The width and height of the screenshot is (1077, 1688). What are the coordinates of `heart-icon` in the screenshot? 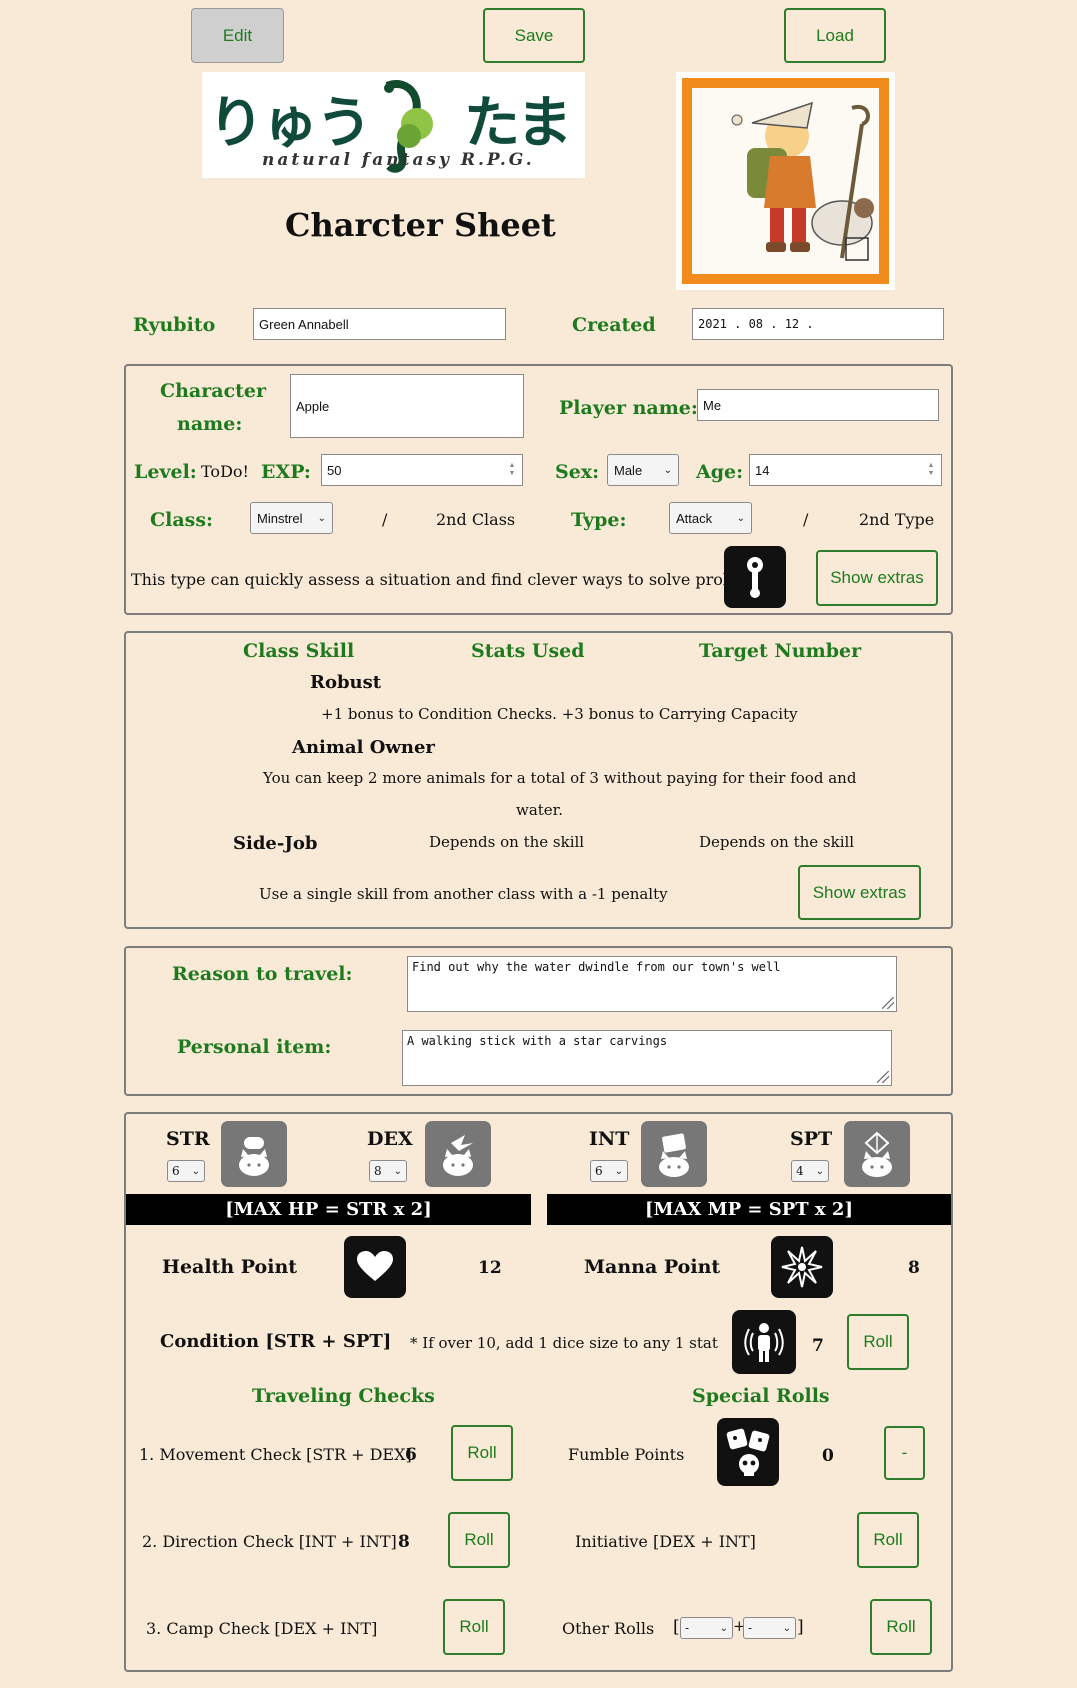 It's located at (375, 1267).